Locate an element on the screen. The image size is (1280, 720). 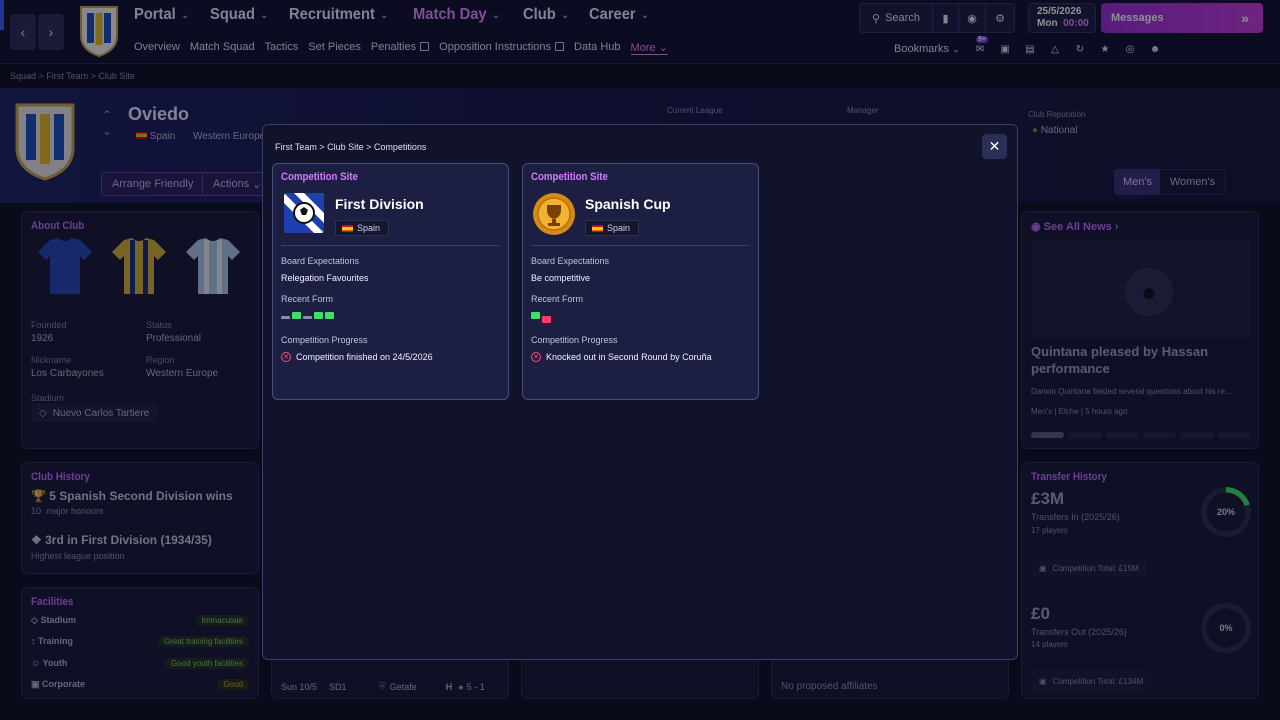
modal-breadcrumb-first-team: First Team is located at coordinates (296, 147).